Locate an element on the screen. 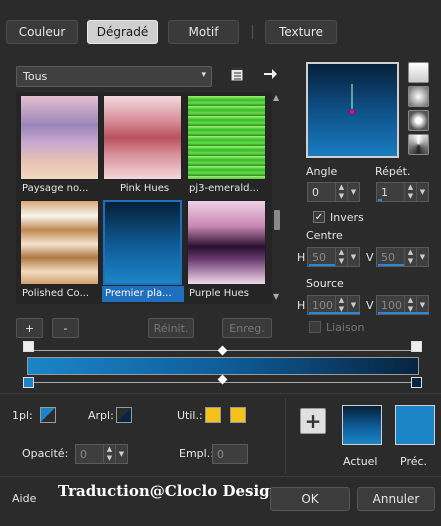 This screenshot has height=526, width=441. gradient-preview is located at coordinates (352, 110).